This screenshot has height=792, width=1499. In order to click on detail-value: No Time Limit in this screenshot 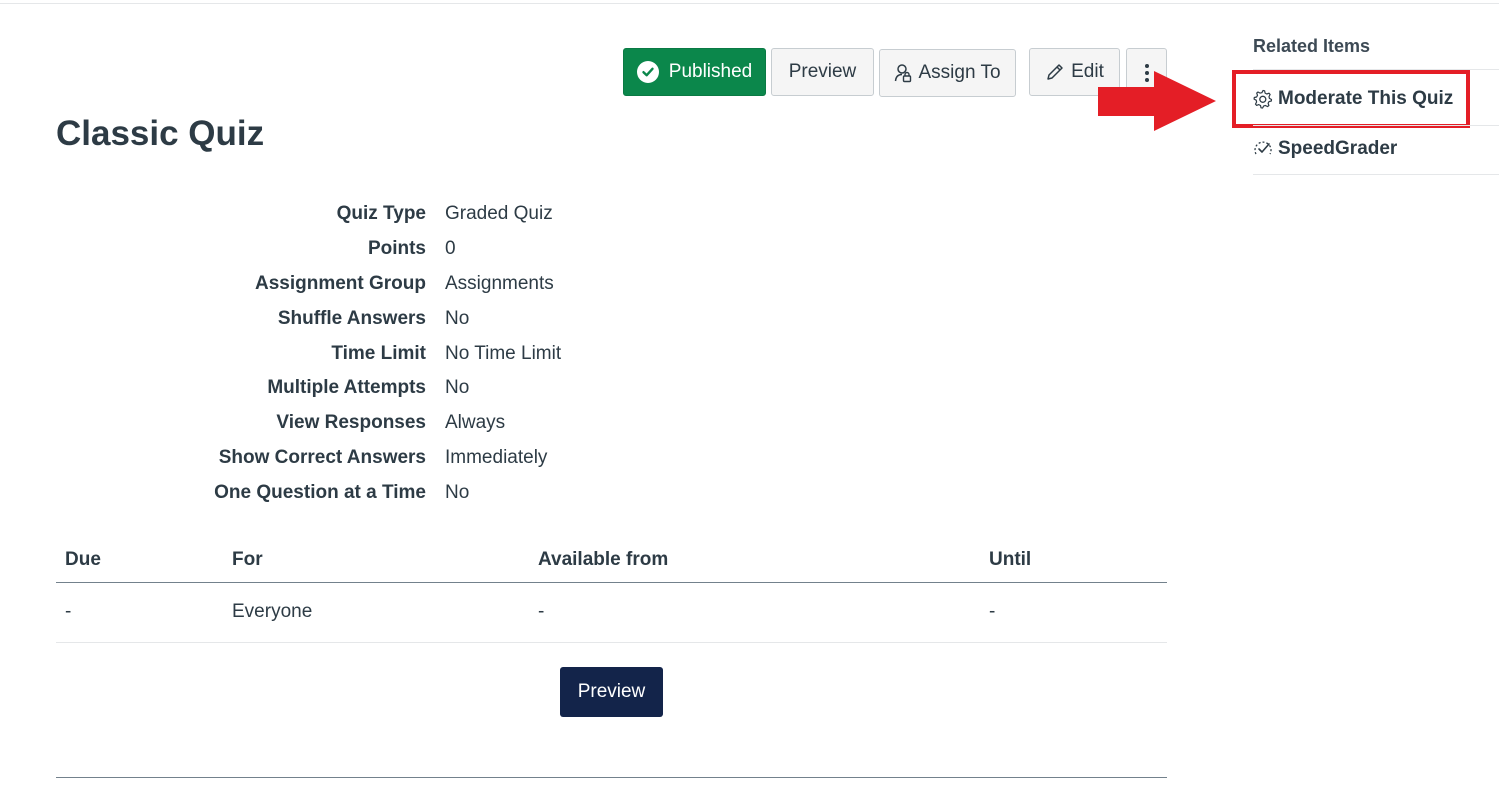, I will do `click(503, 353)`.